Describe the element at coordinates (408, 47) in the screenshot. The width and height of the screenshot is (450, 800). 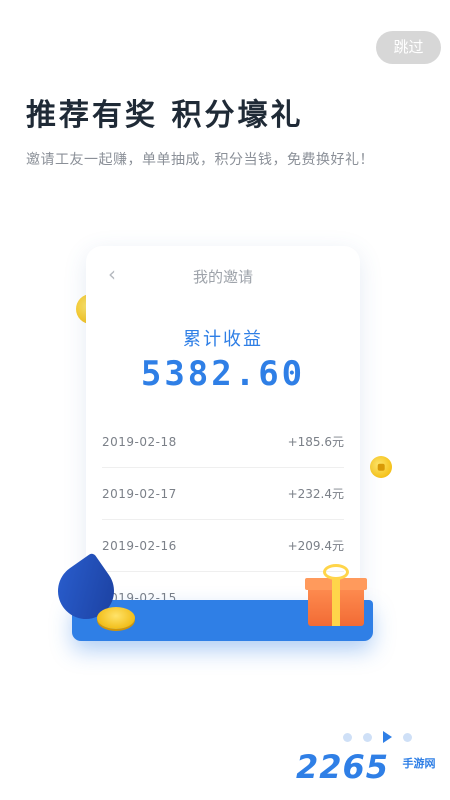
I see `skip-button: 跳过` at that location.